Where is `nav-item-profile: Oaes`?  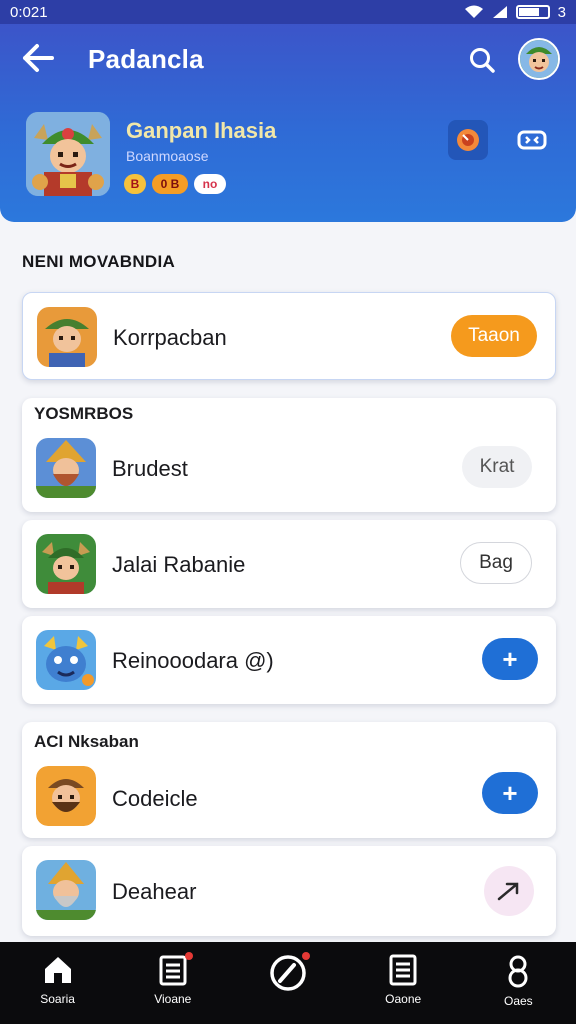 nav-item-profile: Oaes is located at coordinates (518, 981).